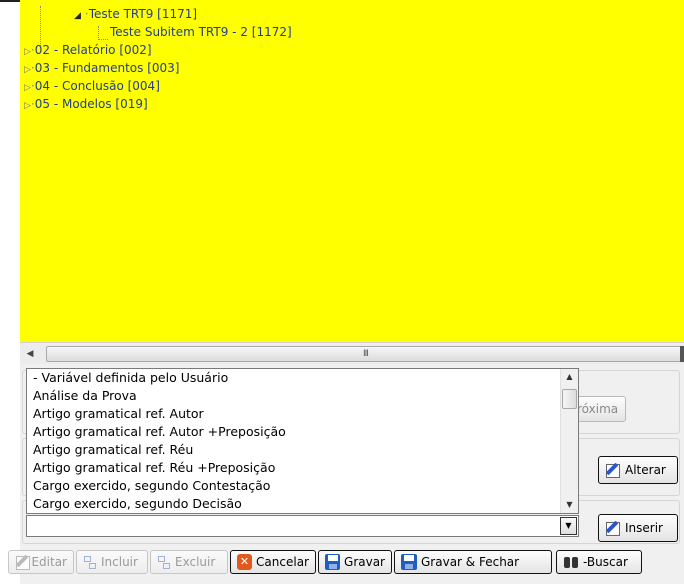 The image size is (684, 584). Describe the element at coordinates (119, 562) in the screenshot. I see `incluir-label: Incluir` at that location.